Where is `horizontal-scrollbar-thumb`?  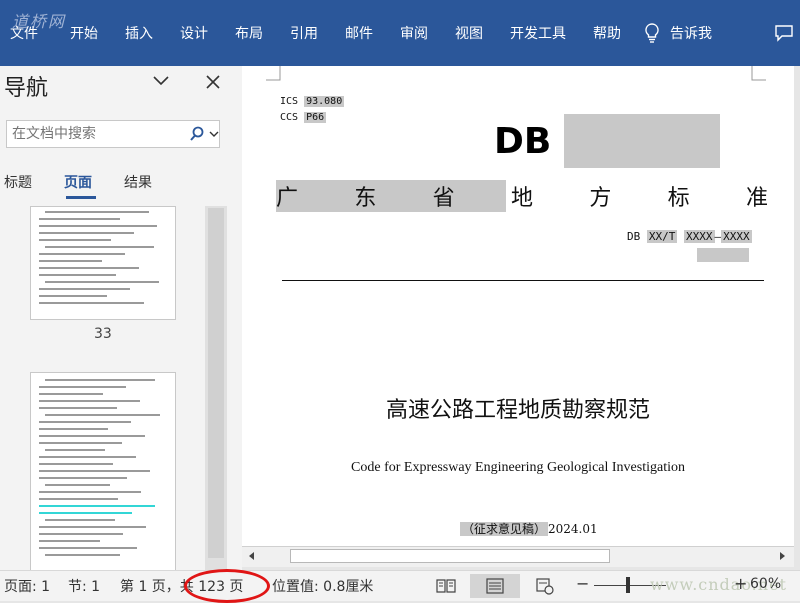
horizontal-scrollbar-thumb is located at coordinates (450, 556).